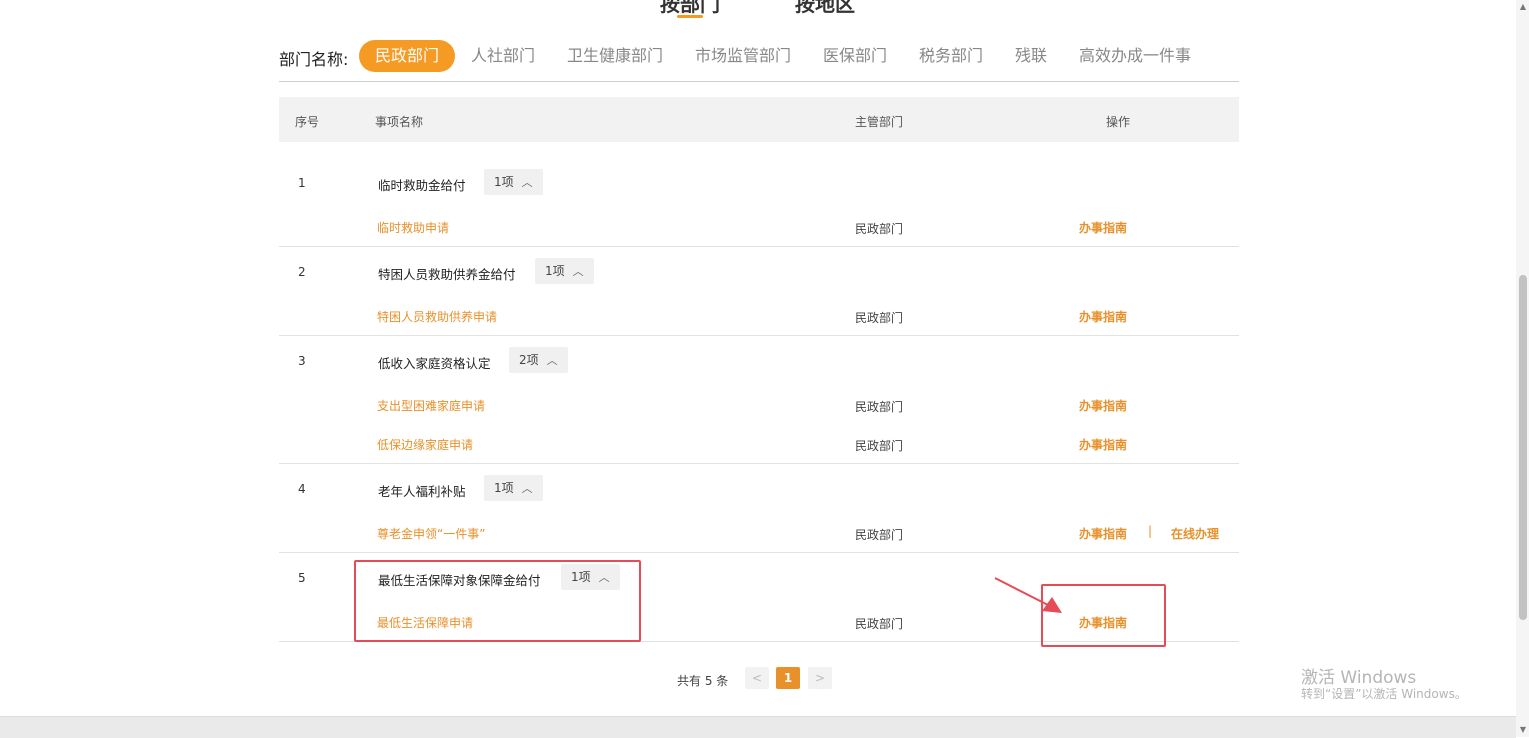  Describe the element at coordinates (302, 361) in the screenshot. I see `row-number: 3` at that location.